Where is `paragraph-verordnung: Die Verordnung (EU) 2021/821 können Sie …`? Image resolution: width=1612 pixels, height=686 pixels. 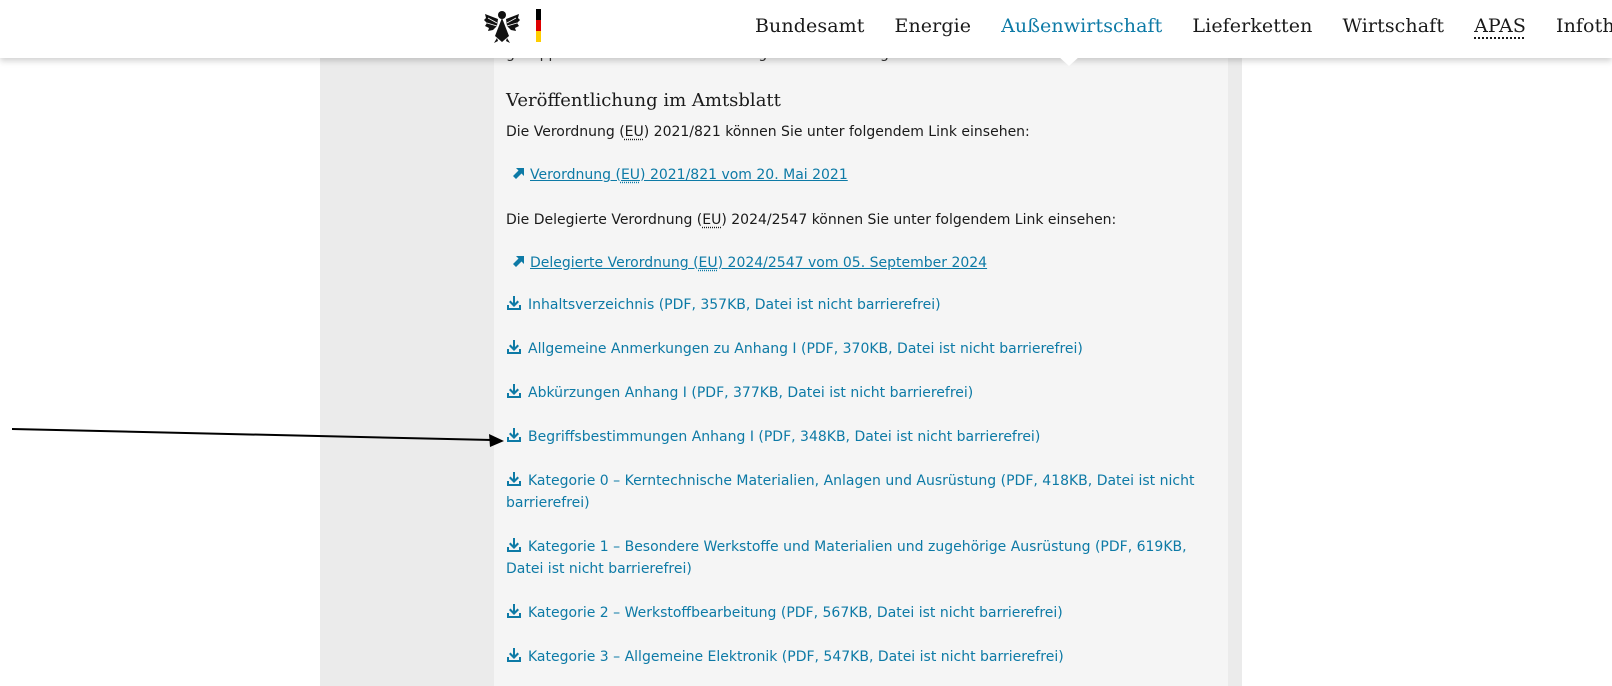
paragraph-verordnung: Die Verordnung (EU) 2021/821 können Sie … is located at coordinates (768, 132).